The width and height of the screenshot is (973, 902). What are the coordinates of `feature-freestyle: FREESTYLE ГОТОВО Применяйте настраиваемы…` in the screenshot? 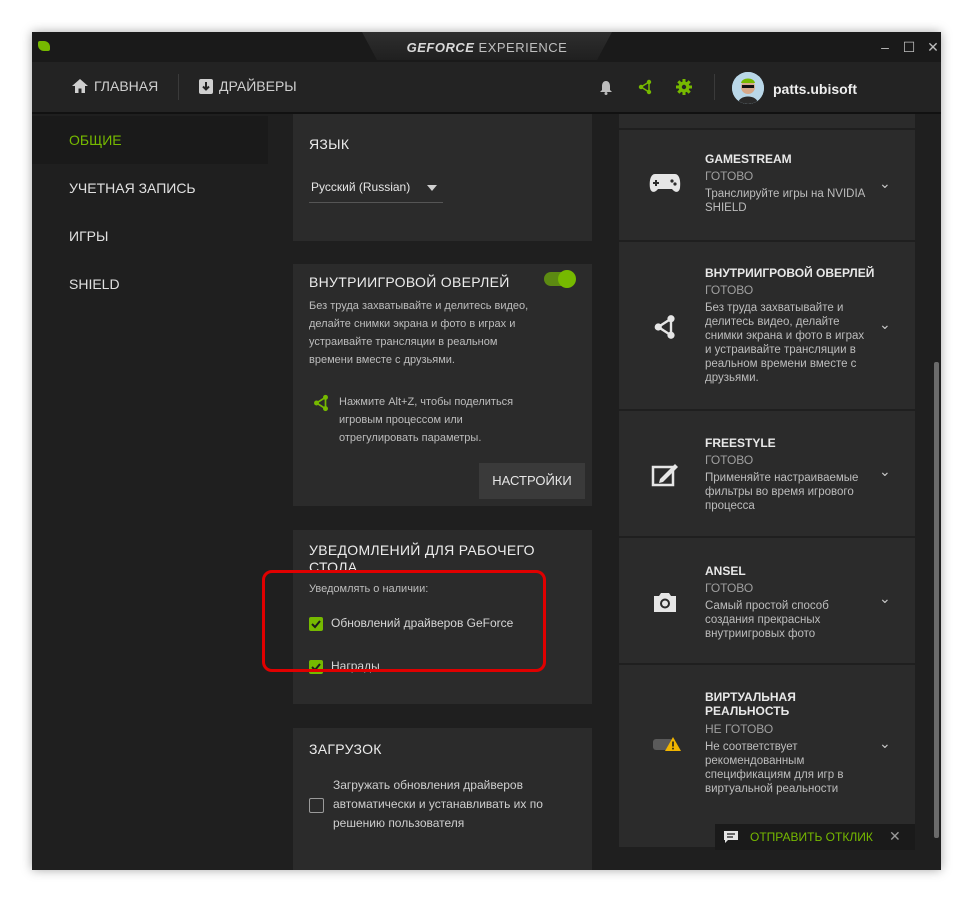 It's located at (767, 474).